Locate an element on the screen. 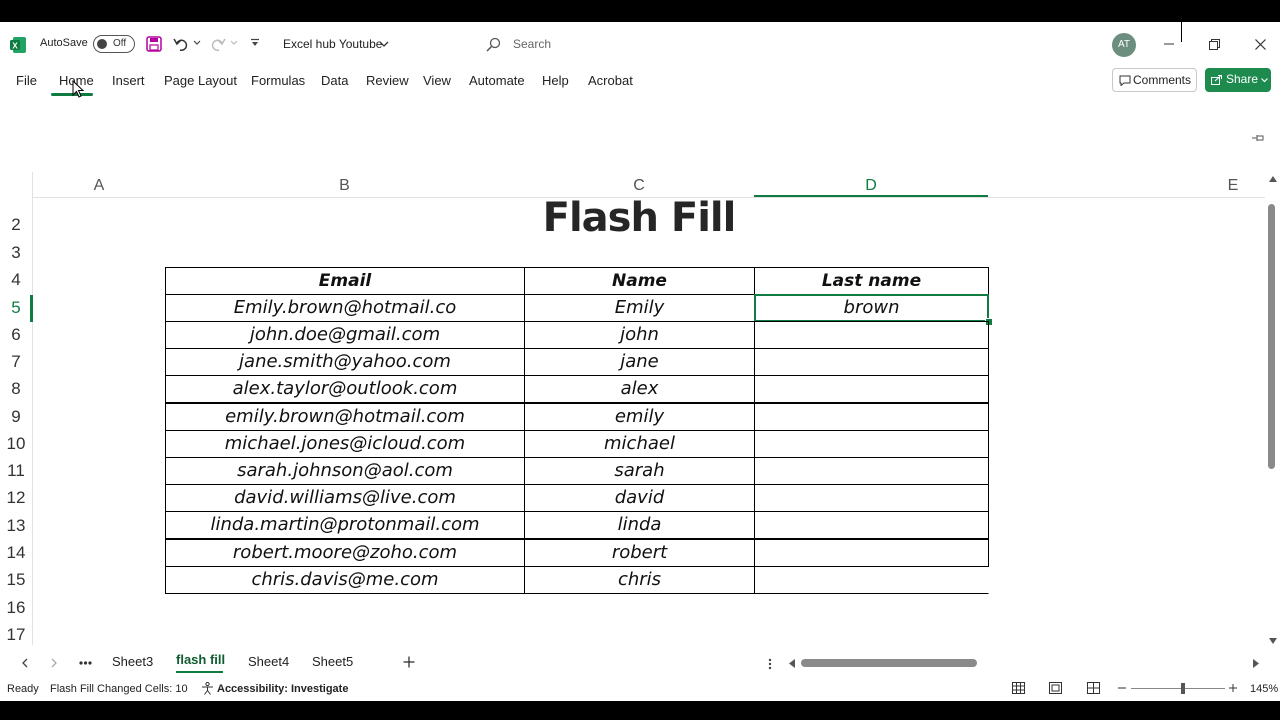 The image size is (1280, 720). more-sheets-icon is located at coordinates (85, 663).